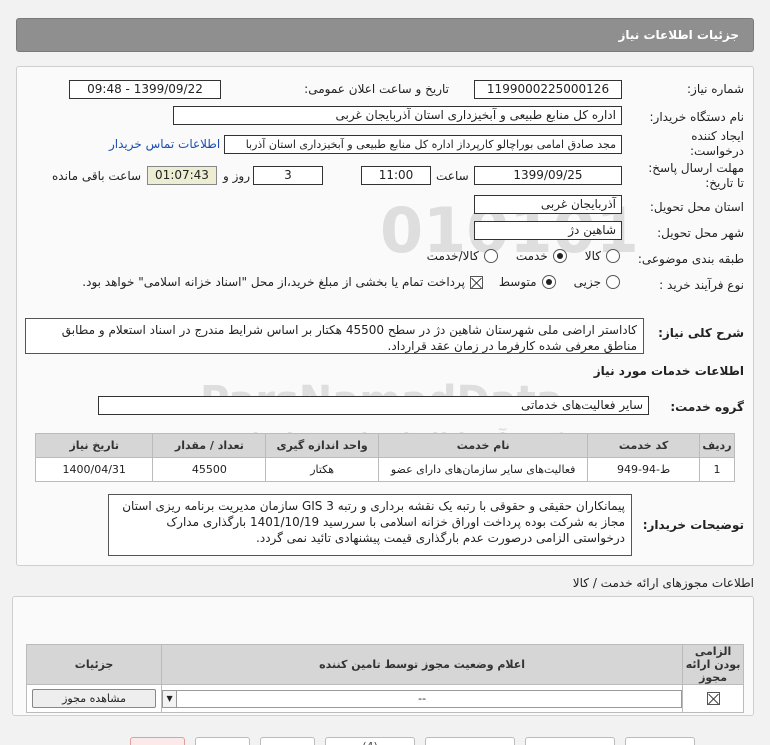 The image size is (770, 745). I want to click on col-row-number: ردیف, so click(717, 445).